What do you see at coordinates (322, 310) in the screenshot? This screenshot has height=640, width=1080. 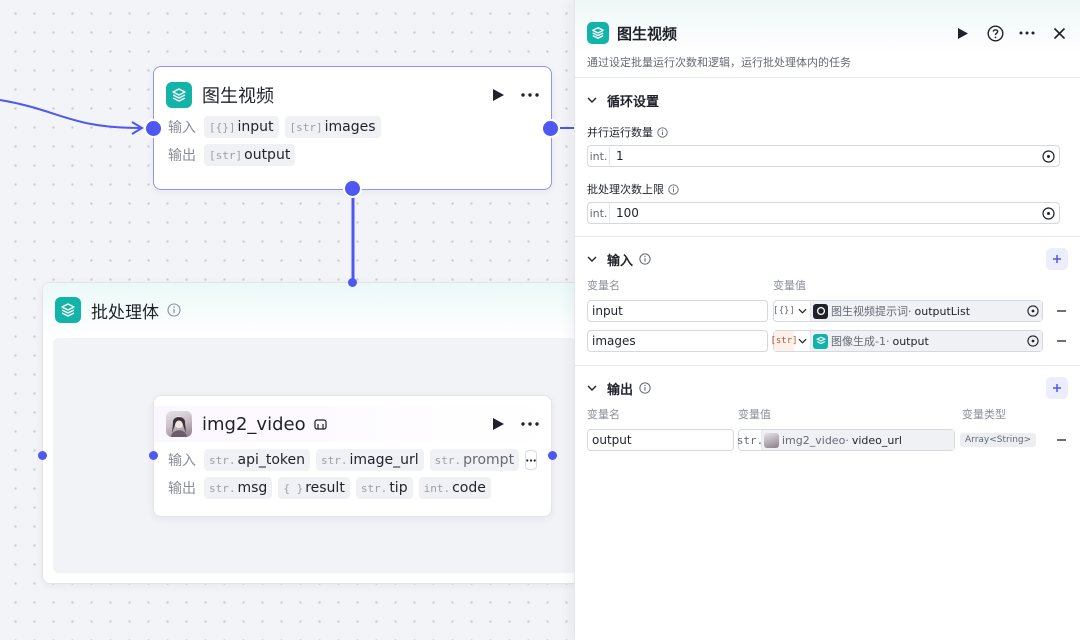 I see `batch-header: 批处理体` at bounding box center [322, 310].